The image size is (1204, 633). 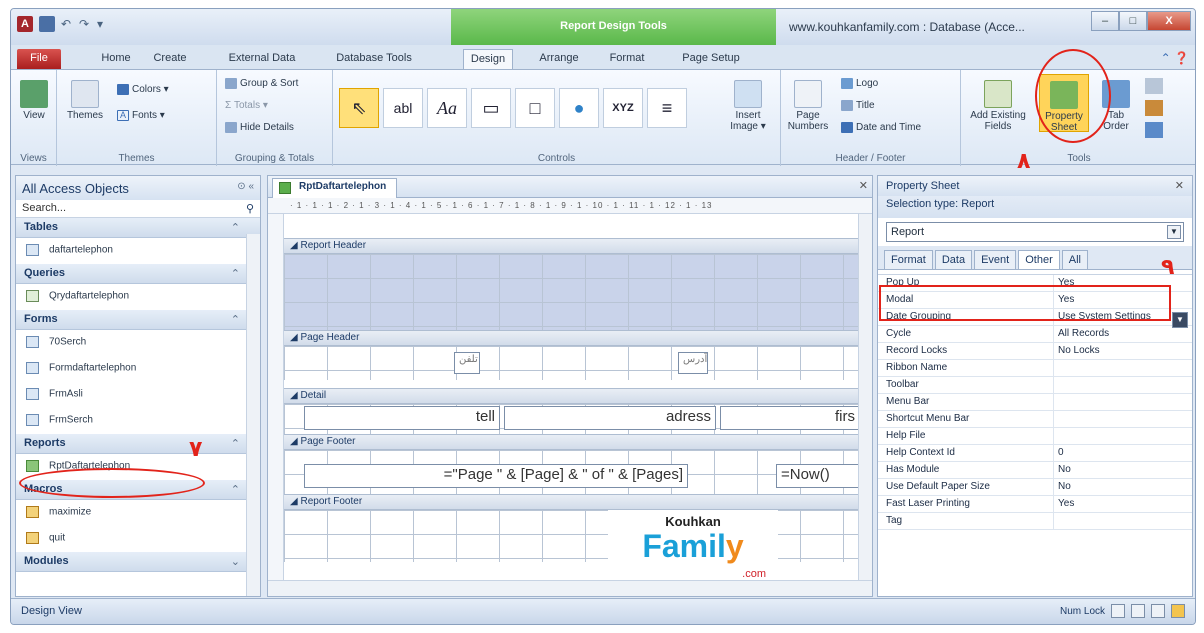 What do you see at coordinates (138, 209) in the screenshot?
I see `nav-search-input: Search... ⚲` at bounding box center [138, 209].